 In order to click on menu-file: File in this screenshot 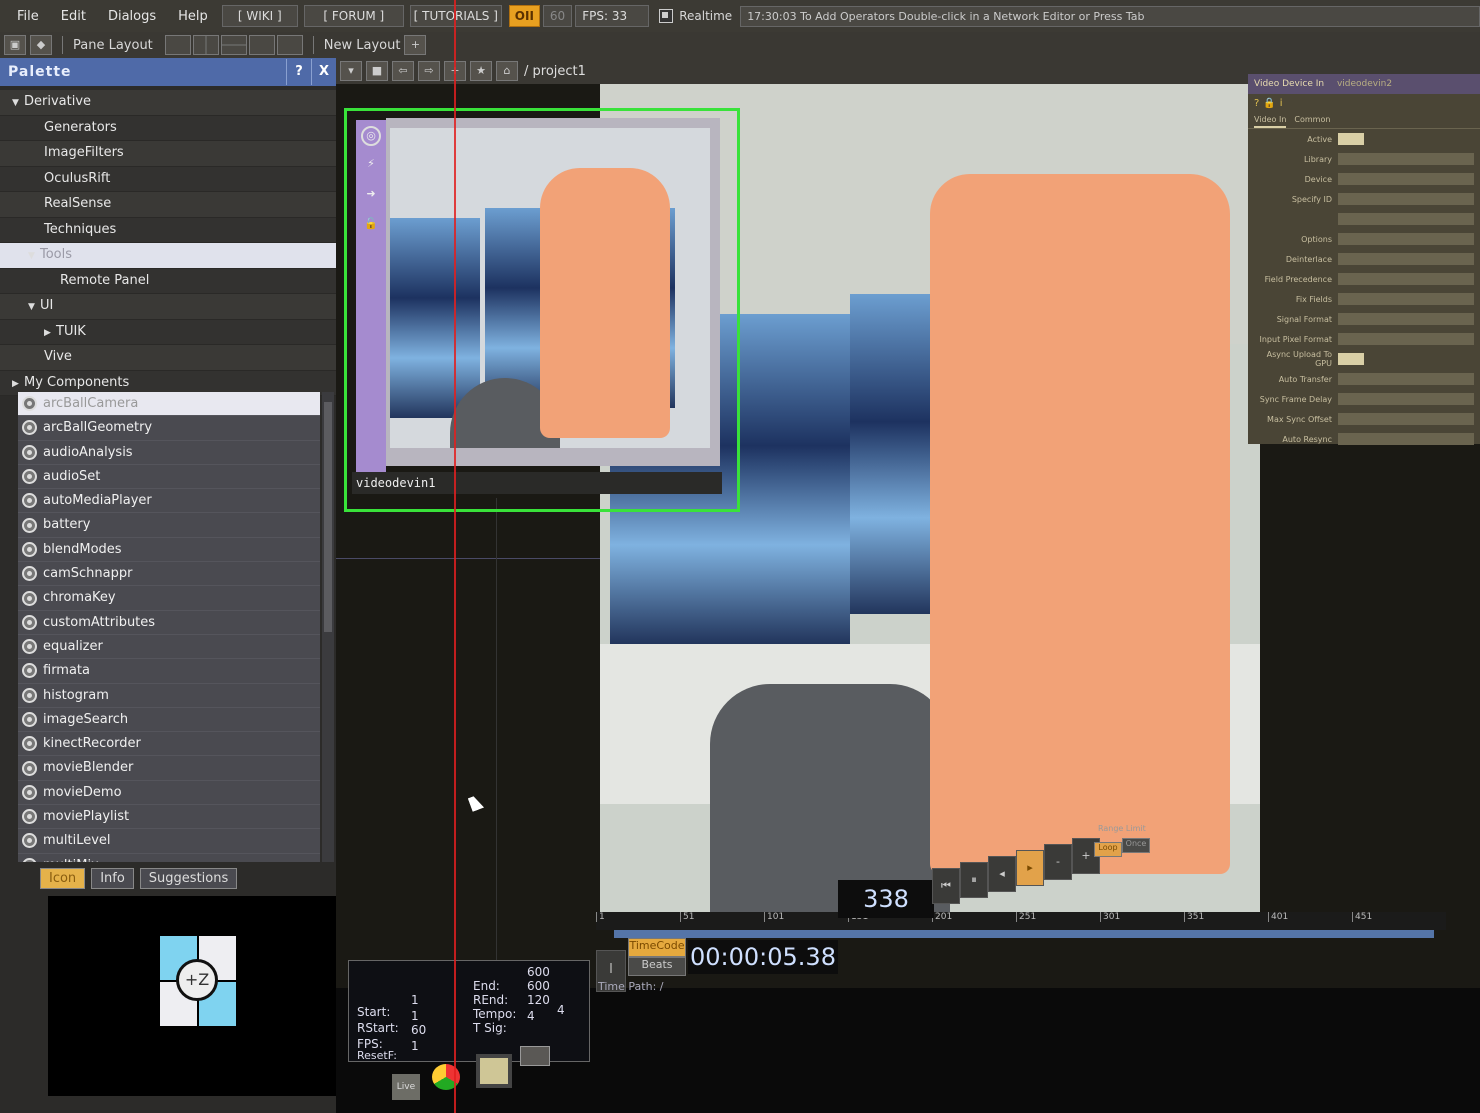, I will do `click(28, 16)`.